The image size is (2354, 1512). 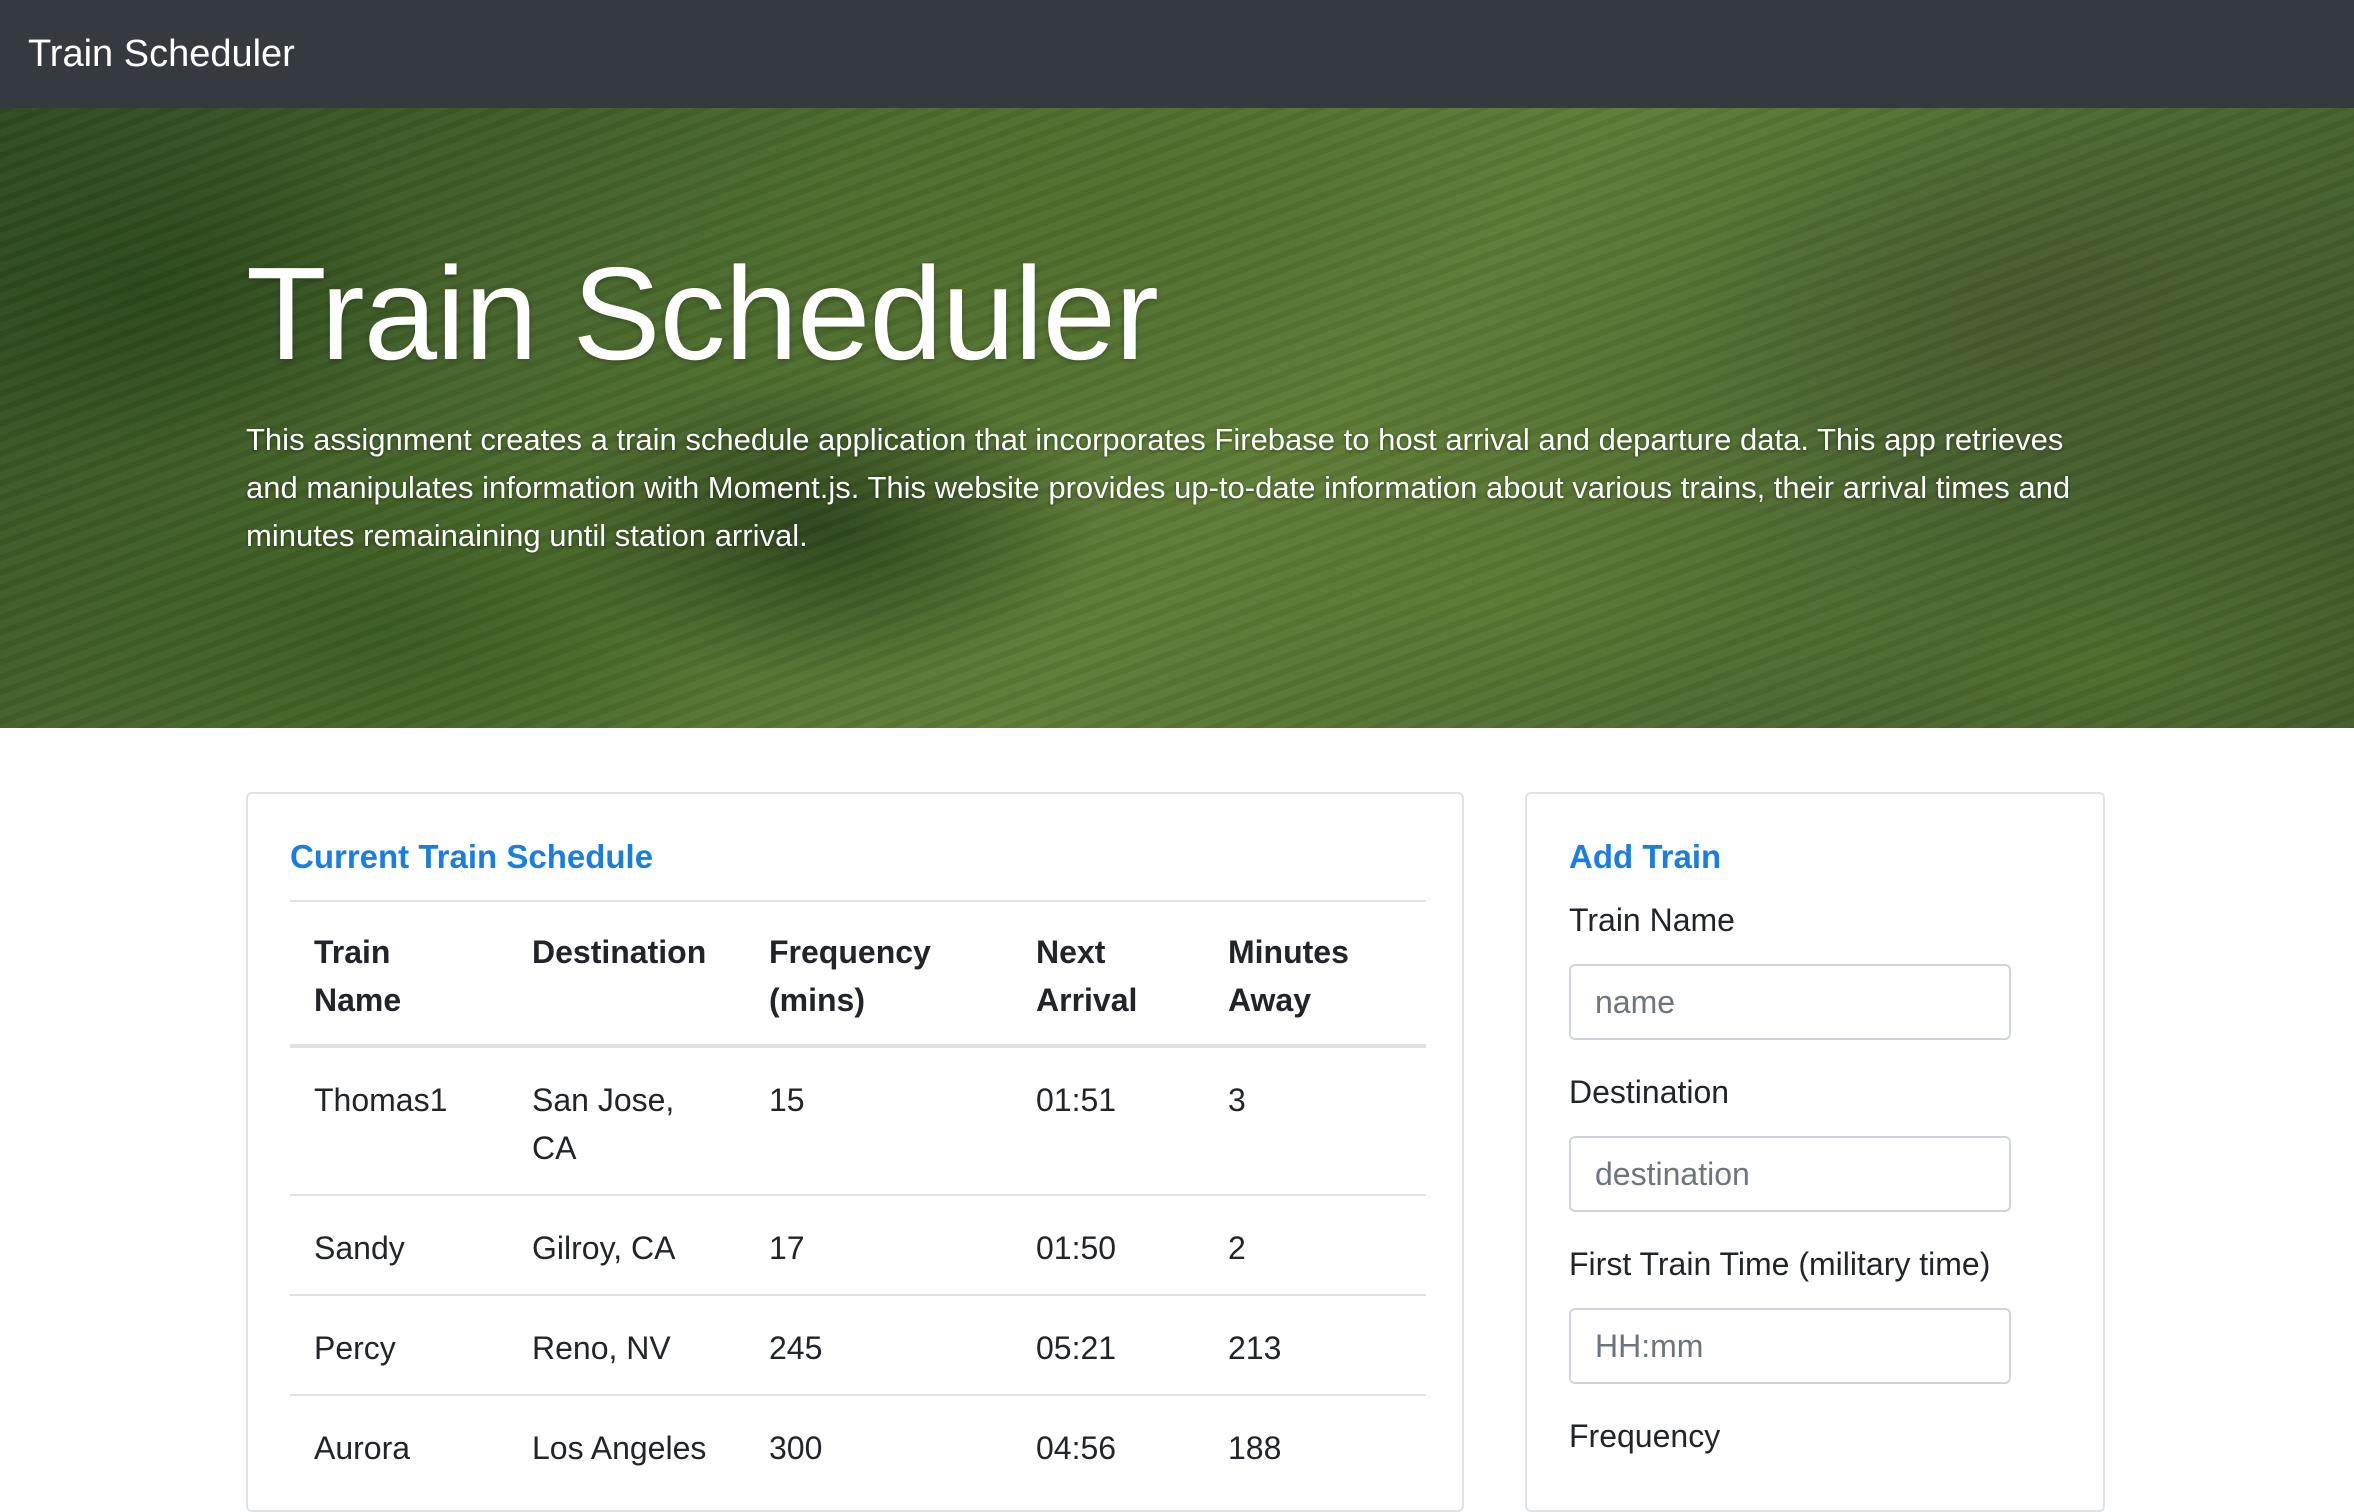 I want to click on hero-title: Train Scheduler, so click(x=702, y=313).